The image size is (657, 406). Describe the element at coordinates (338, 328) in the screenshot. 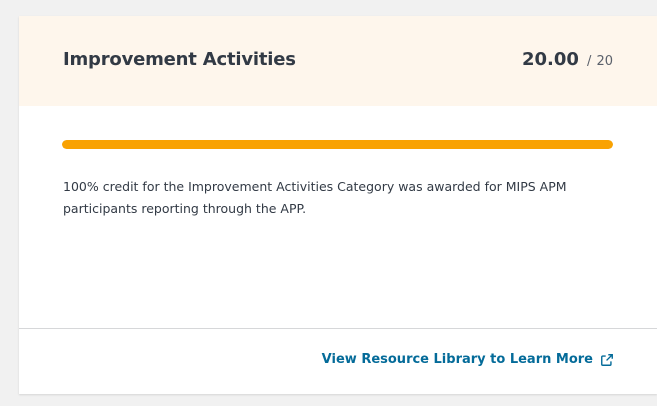

I see `footer-divider` at that location.